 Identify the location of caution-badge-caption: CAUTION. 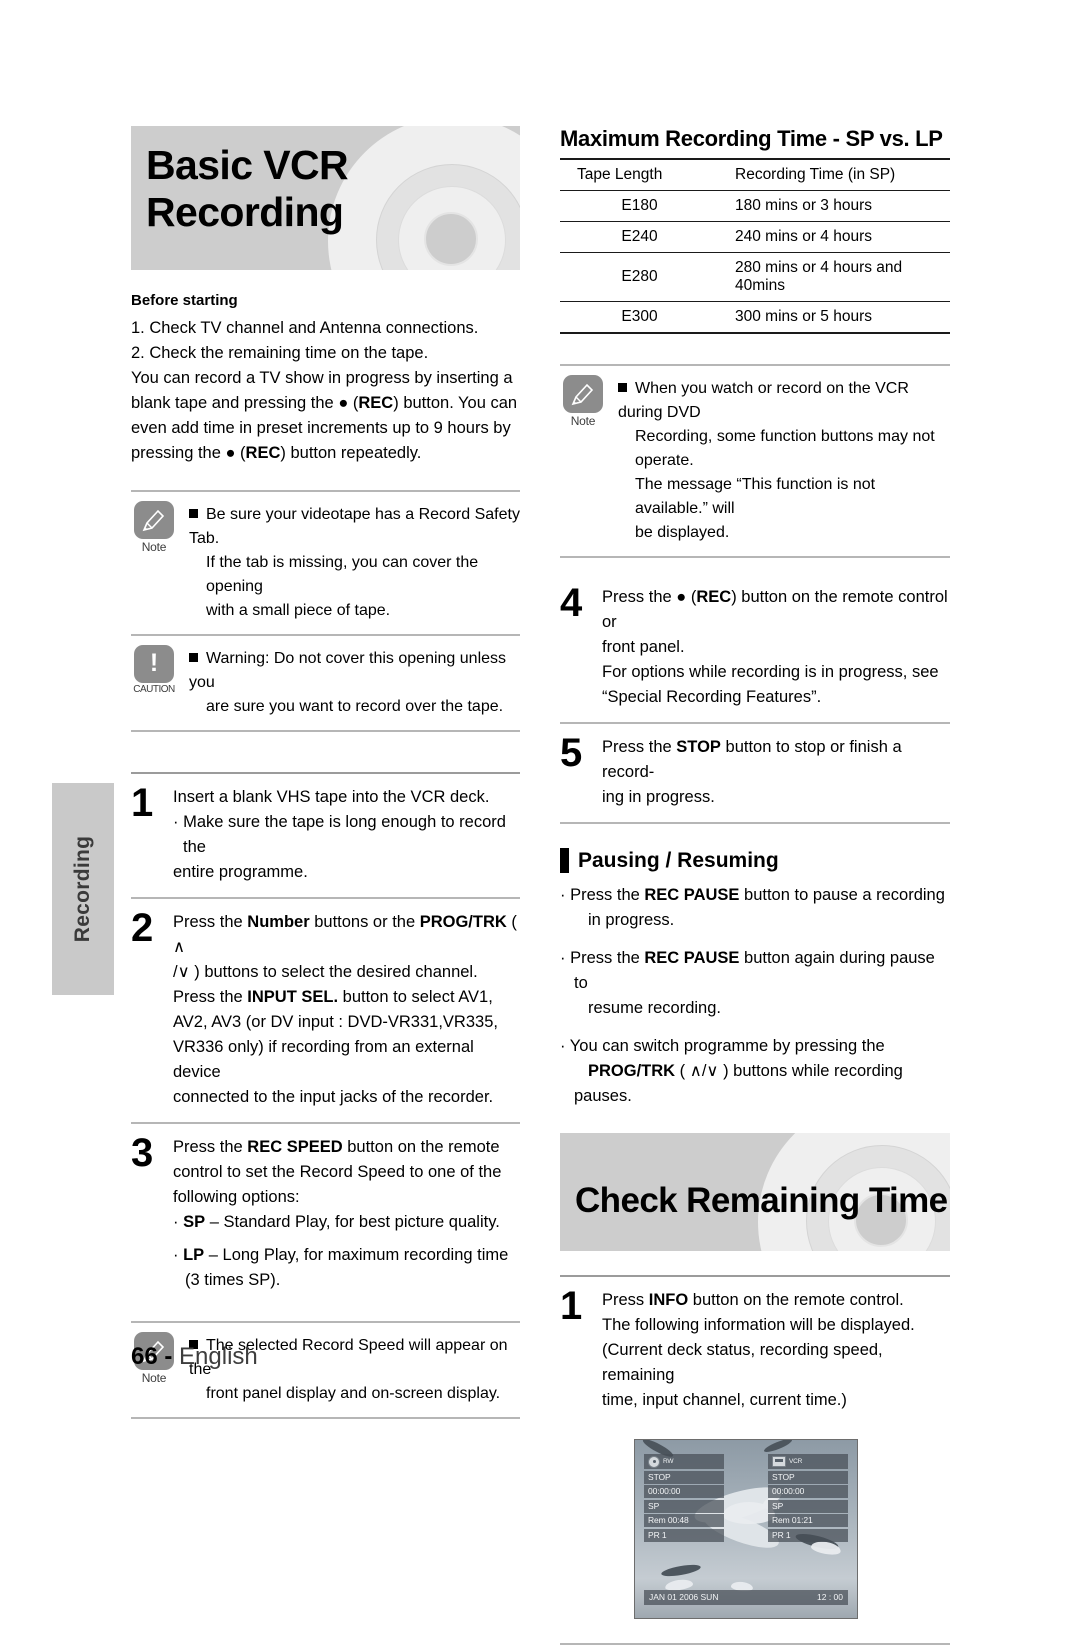
(154, 689).